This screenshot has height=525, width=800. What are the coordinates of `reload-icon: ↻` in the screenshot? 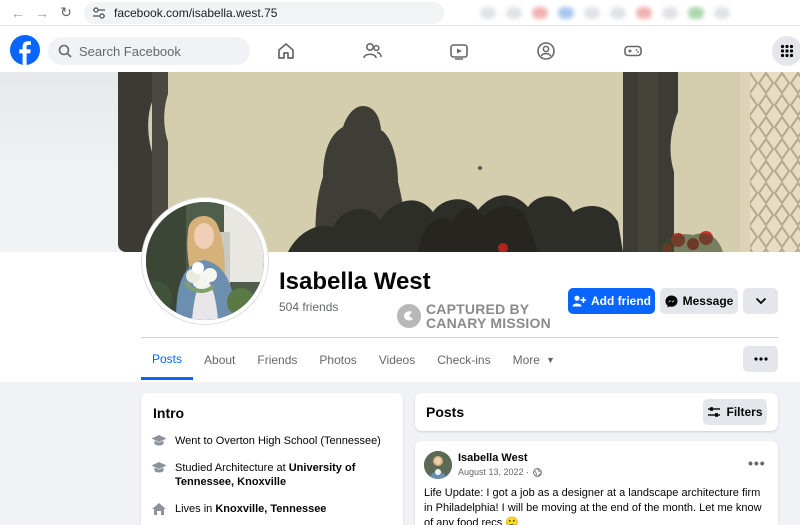 It's located at (66, 13).